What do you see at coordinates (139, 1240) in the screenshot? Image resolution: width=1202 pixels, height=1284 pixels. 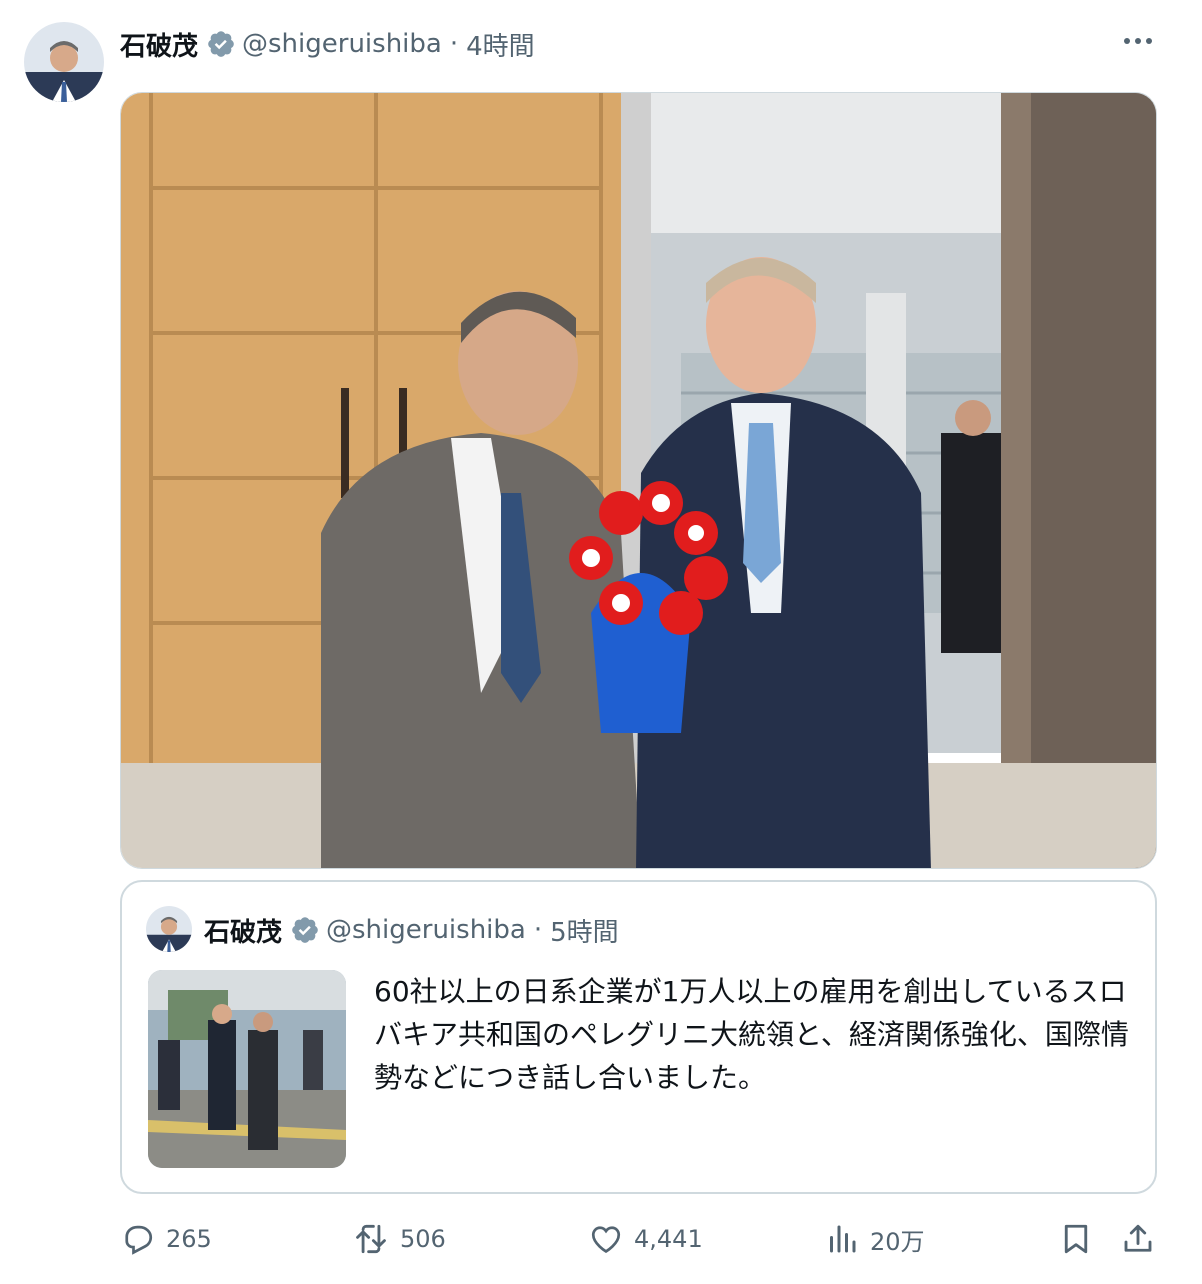 I see `reply-icon` at bounding box center [139, 1240].